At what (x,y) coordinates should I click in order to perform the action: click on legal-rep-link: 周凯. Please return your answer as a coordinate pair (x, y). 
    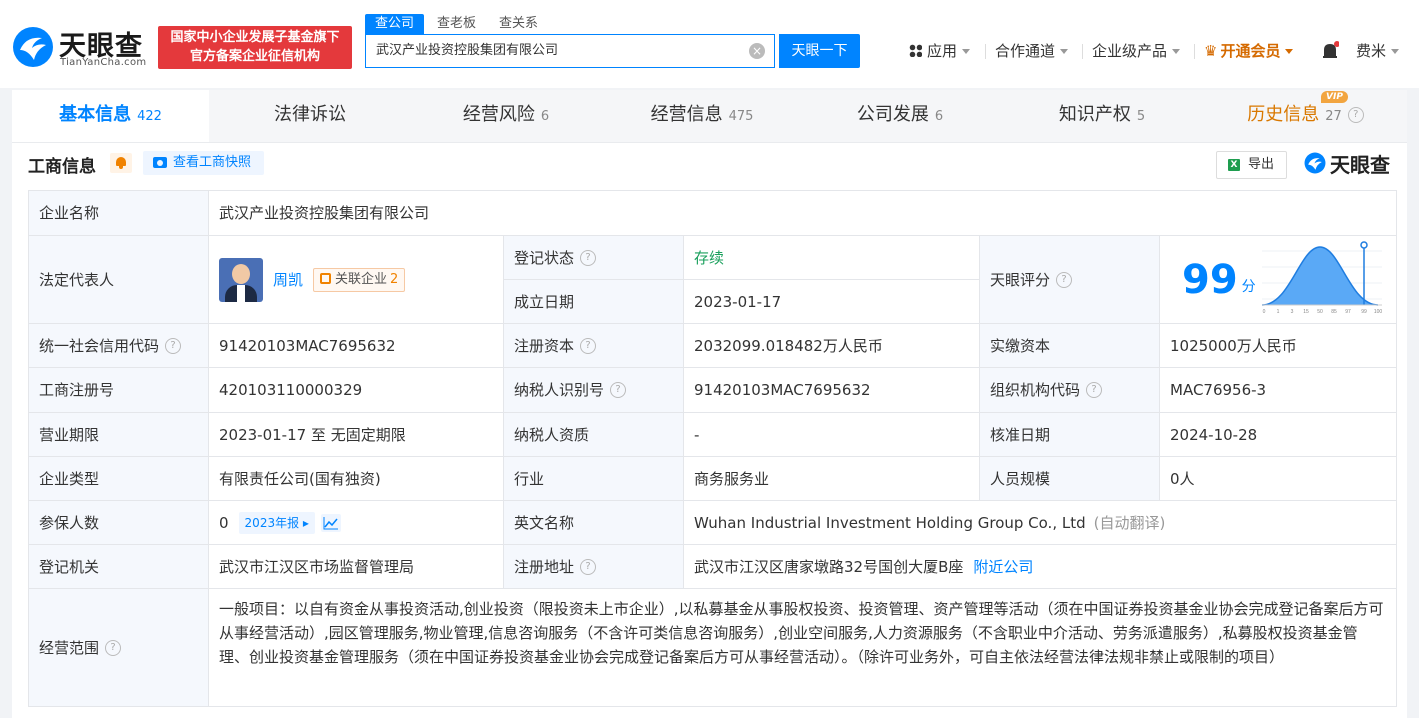
    Looking at the image, I should click on (288, 280).